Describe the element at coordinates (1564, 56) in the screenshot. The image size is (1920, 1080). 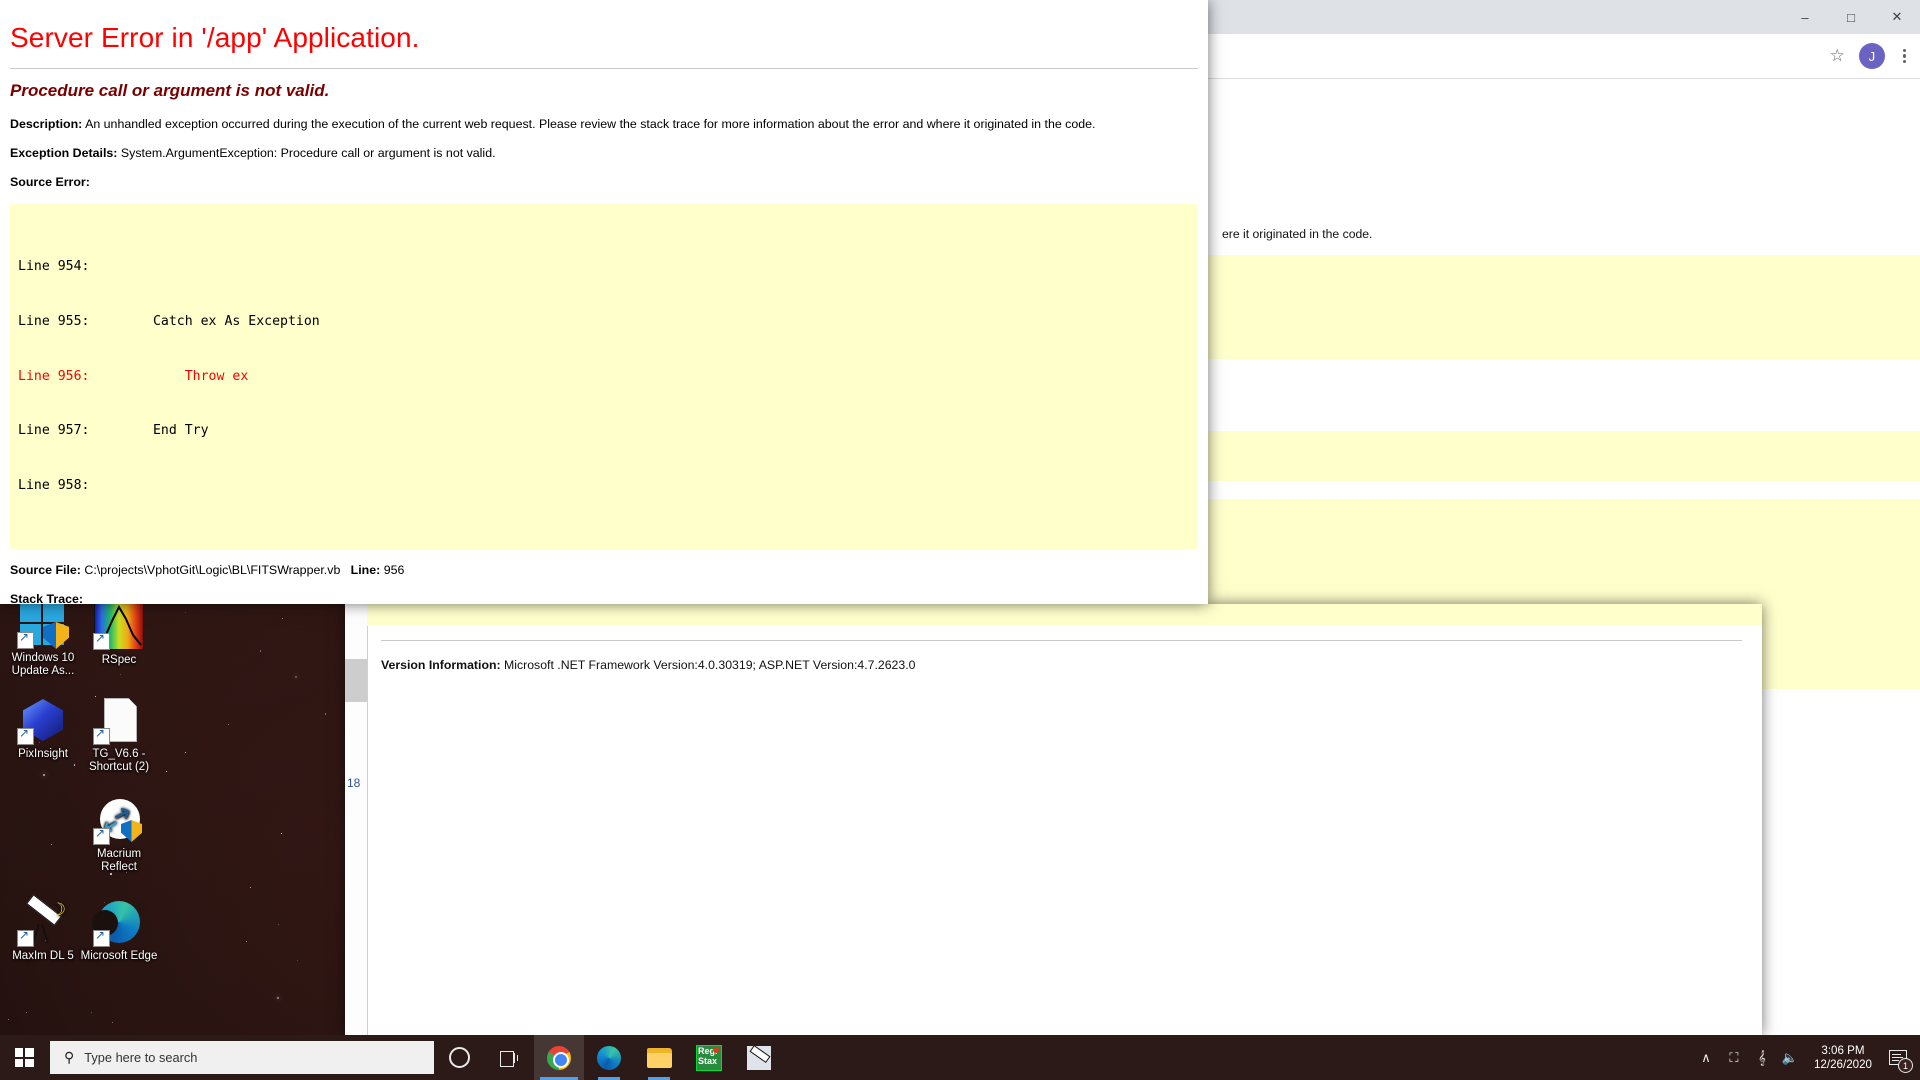
I see `chrome-toolbar: ☆ J` at that location.